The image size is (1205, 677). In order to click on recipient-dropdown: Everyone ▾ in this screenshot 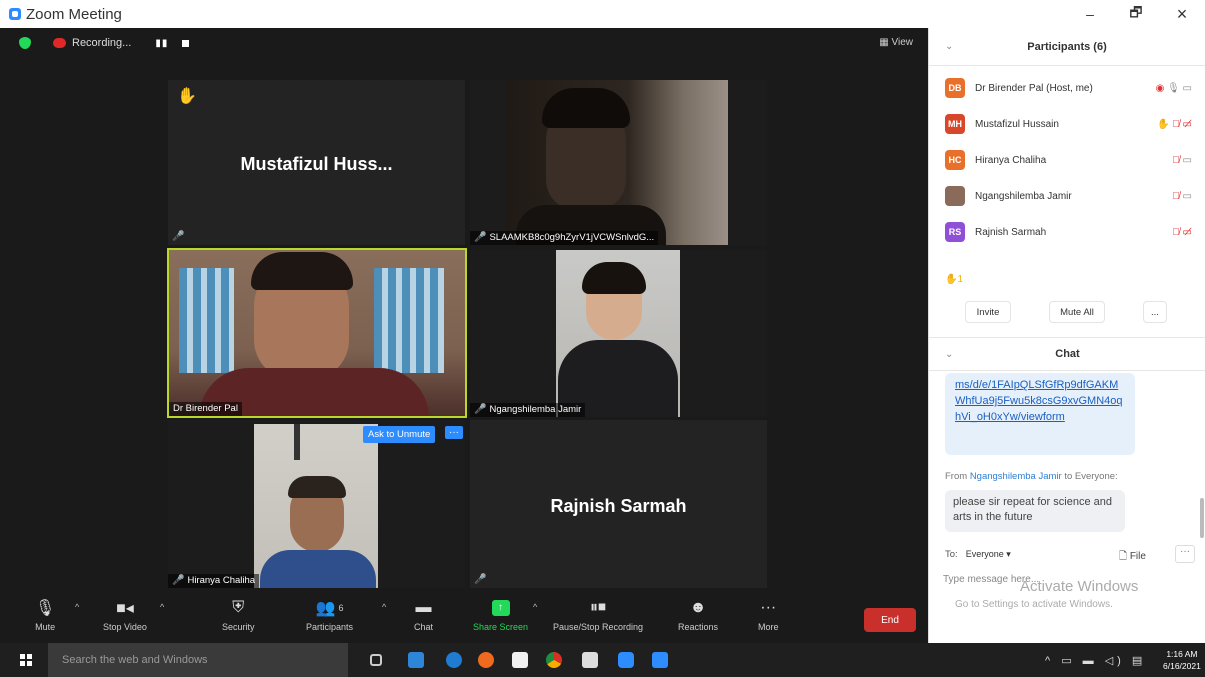, I will do `click(988, 554)`.